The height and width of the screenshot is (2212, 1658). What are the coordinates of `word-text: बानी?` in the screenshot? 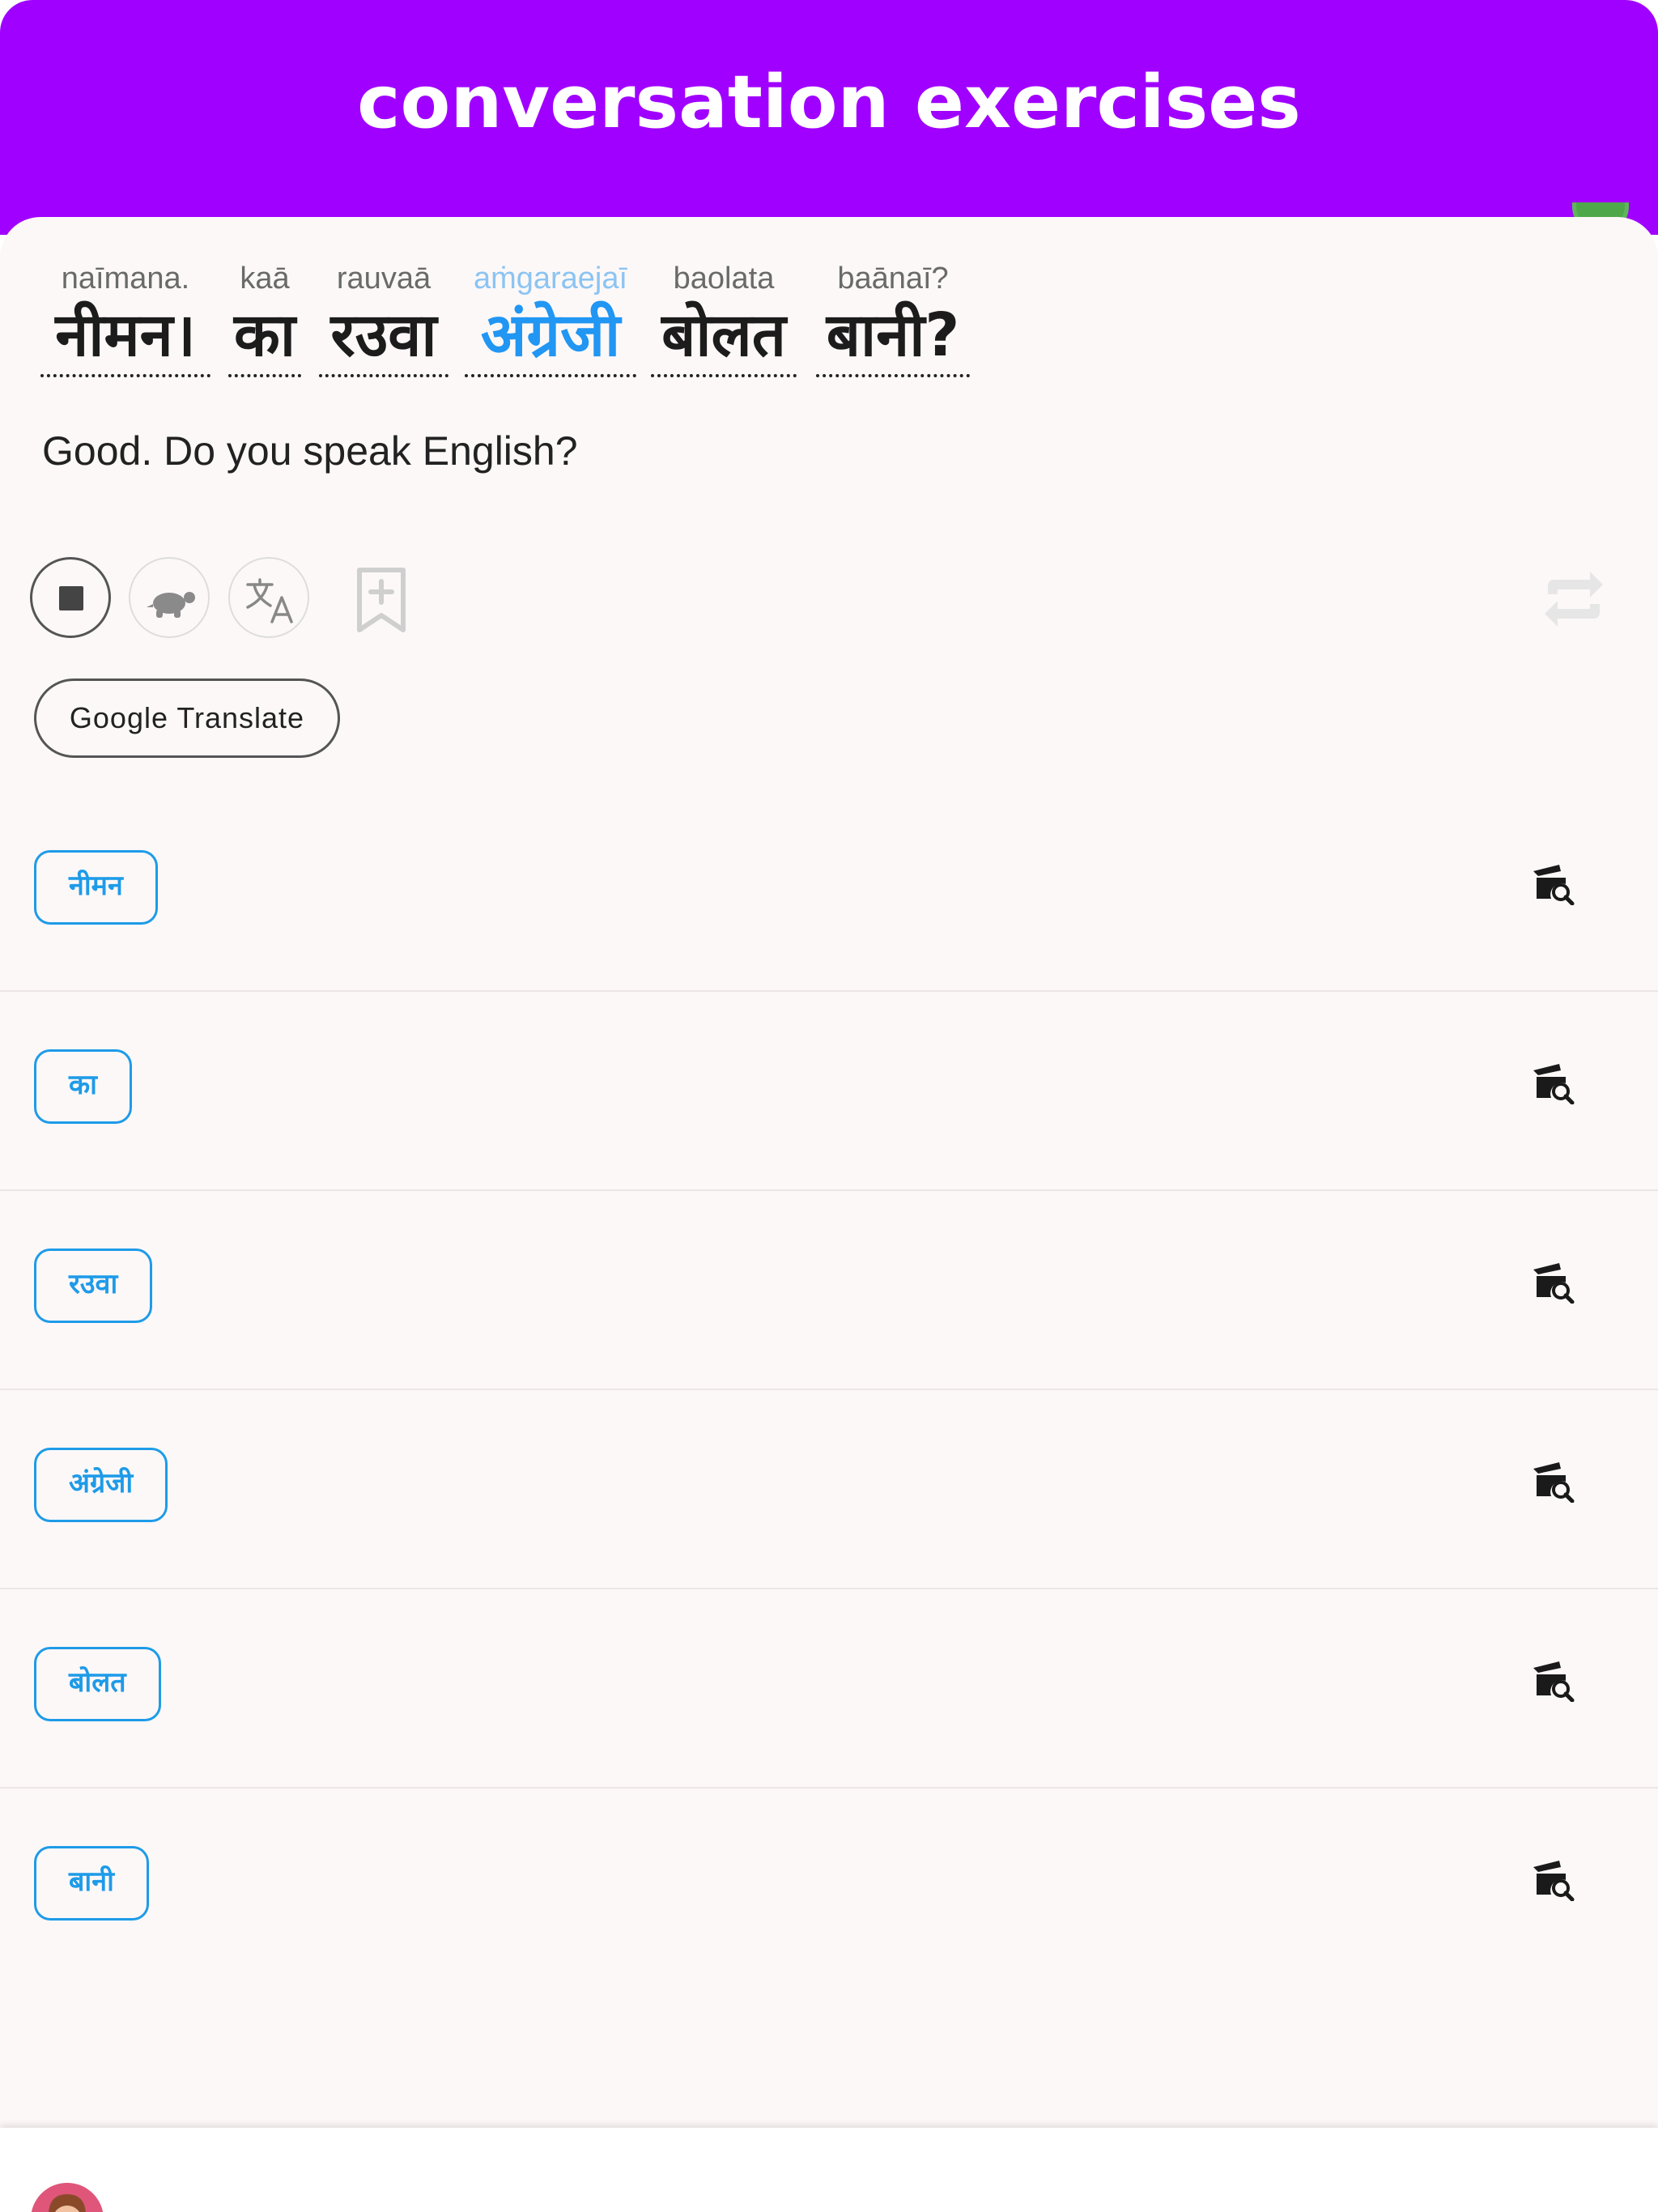 It's located at (893, 337).